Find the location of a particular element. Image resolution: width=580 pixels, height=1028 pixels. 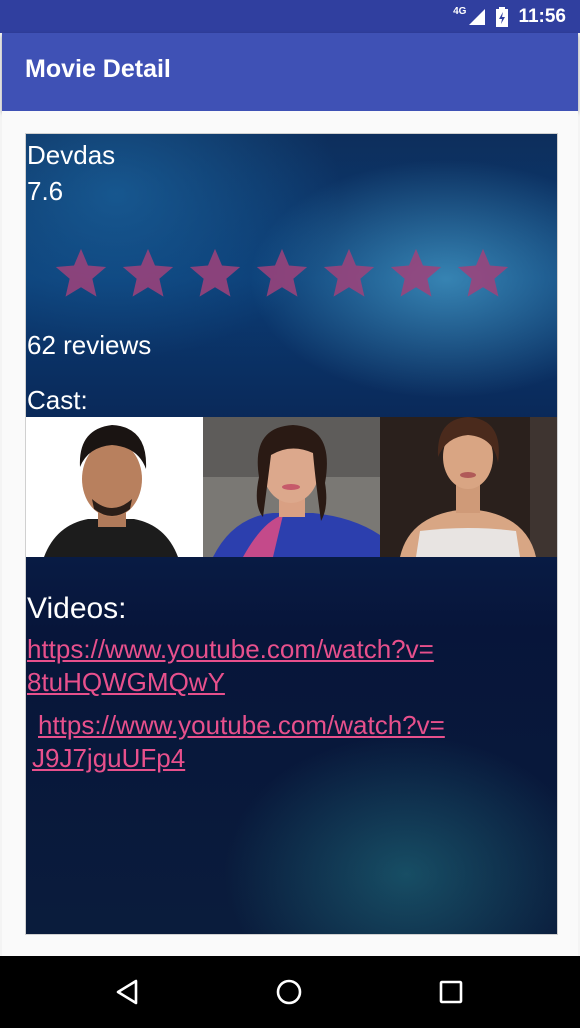

status-icons: 4G 11:56 is located at coordinates (509, 17).